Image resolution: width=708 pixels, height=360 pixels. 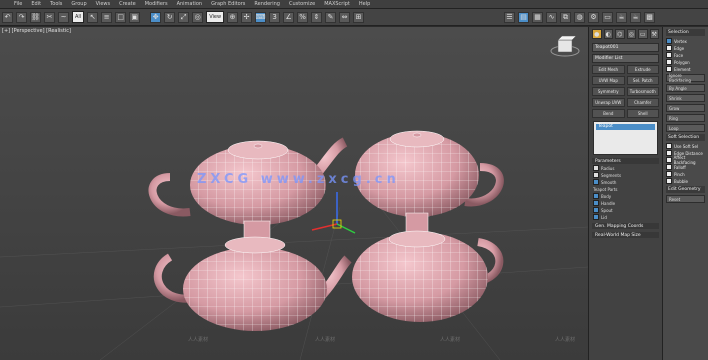 I want to click on soft-selection-option: Pinch, so click(x=685, y=174).